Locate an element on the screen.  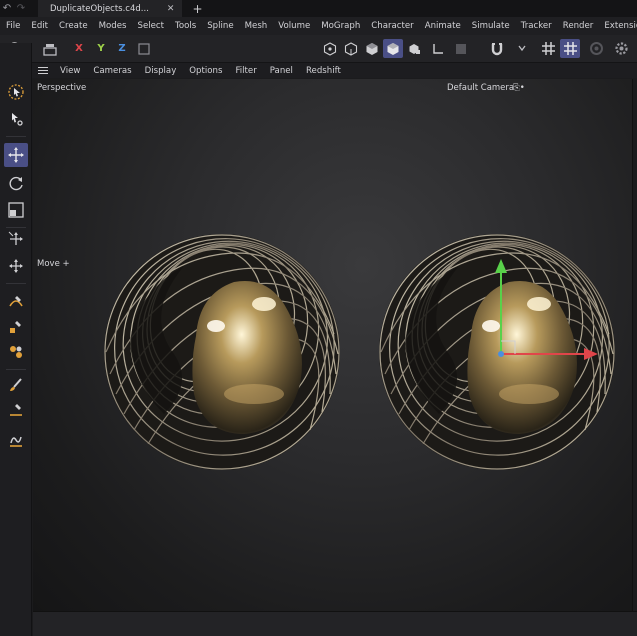
transform-icon is located at coordinates (16, 119).